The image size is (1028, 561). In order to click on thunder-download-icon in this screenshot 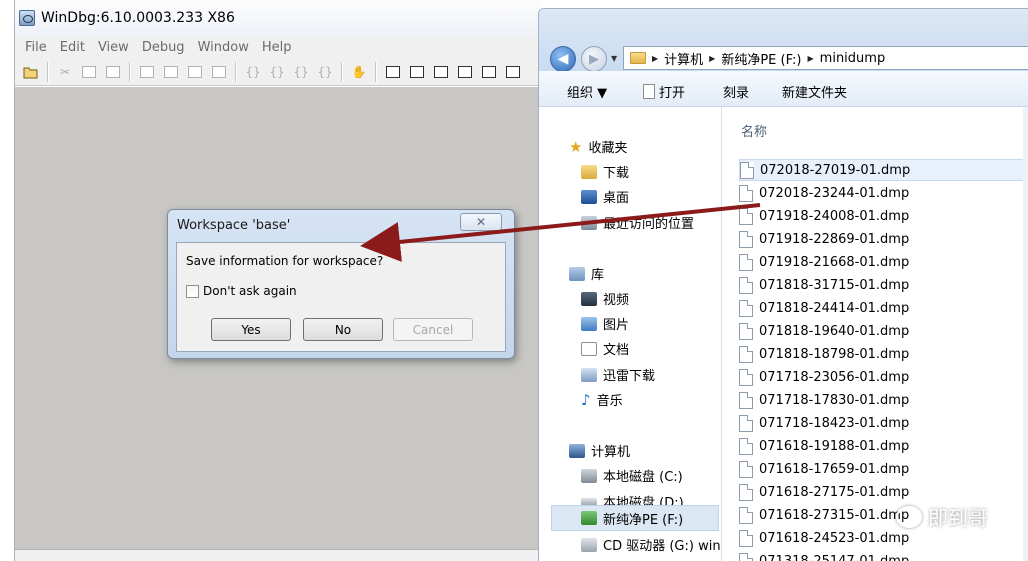, I will do `click(589, 374)`.